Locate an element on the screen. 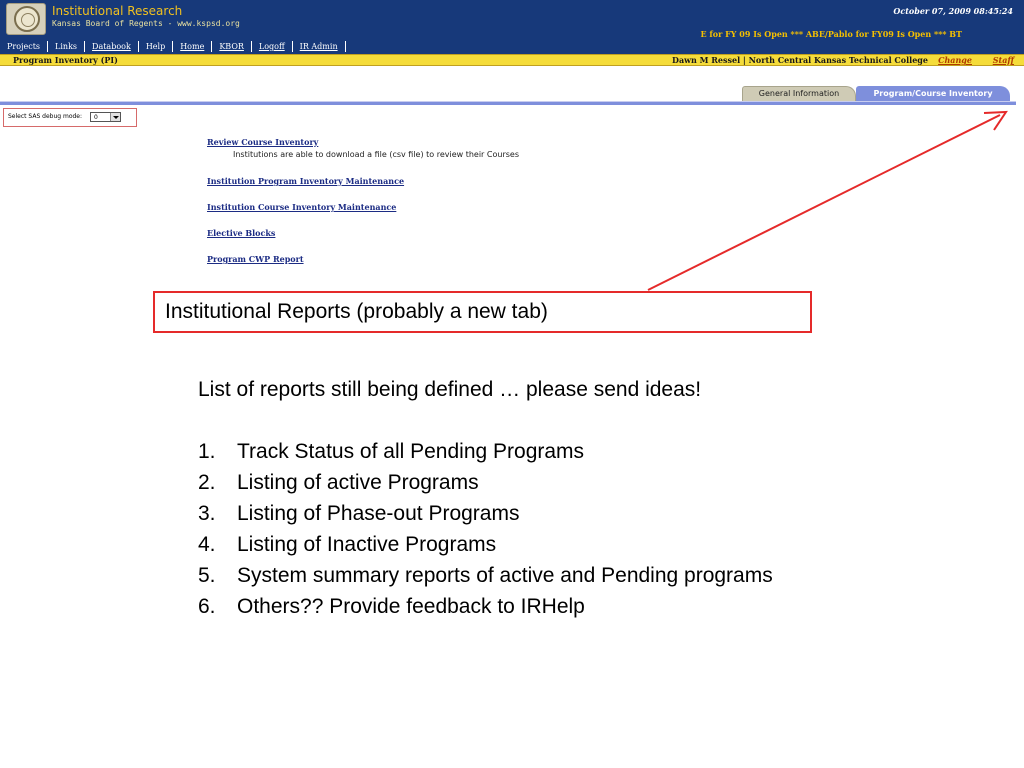 The height and width of the screenshot is (768, 1024). tab-general-information: General Information is located at coordinates (799, 93).